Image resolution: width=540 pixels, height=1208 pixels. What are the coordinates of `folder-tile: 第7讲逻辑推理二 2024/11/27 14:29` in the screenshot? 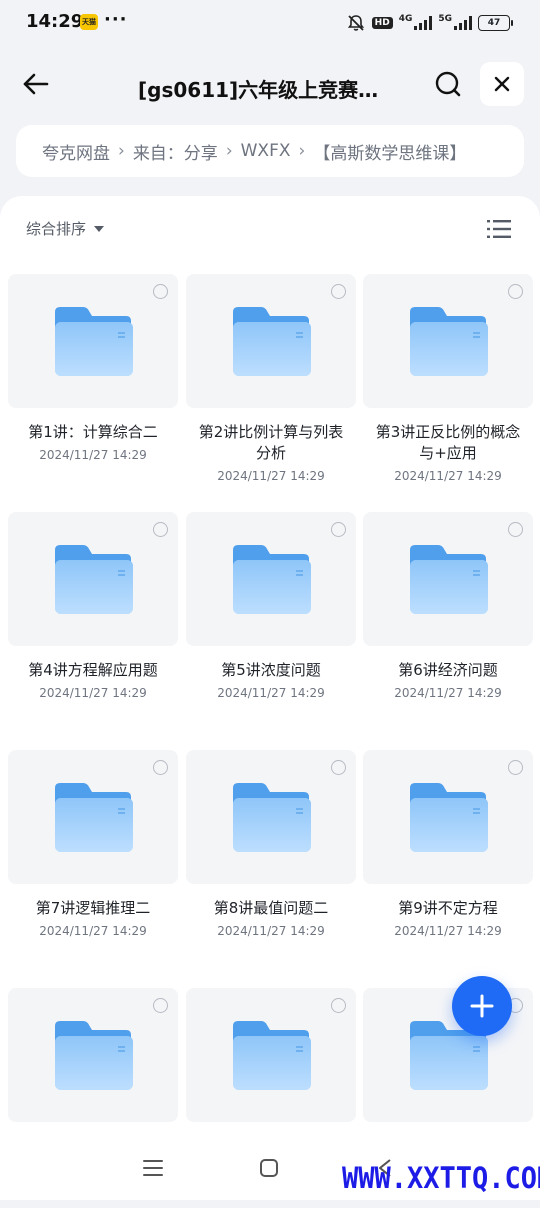 It's located at (93, 860).